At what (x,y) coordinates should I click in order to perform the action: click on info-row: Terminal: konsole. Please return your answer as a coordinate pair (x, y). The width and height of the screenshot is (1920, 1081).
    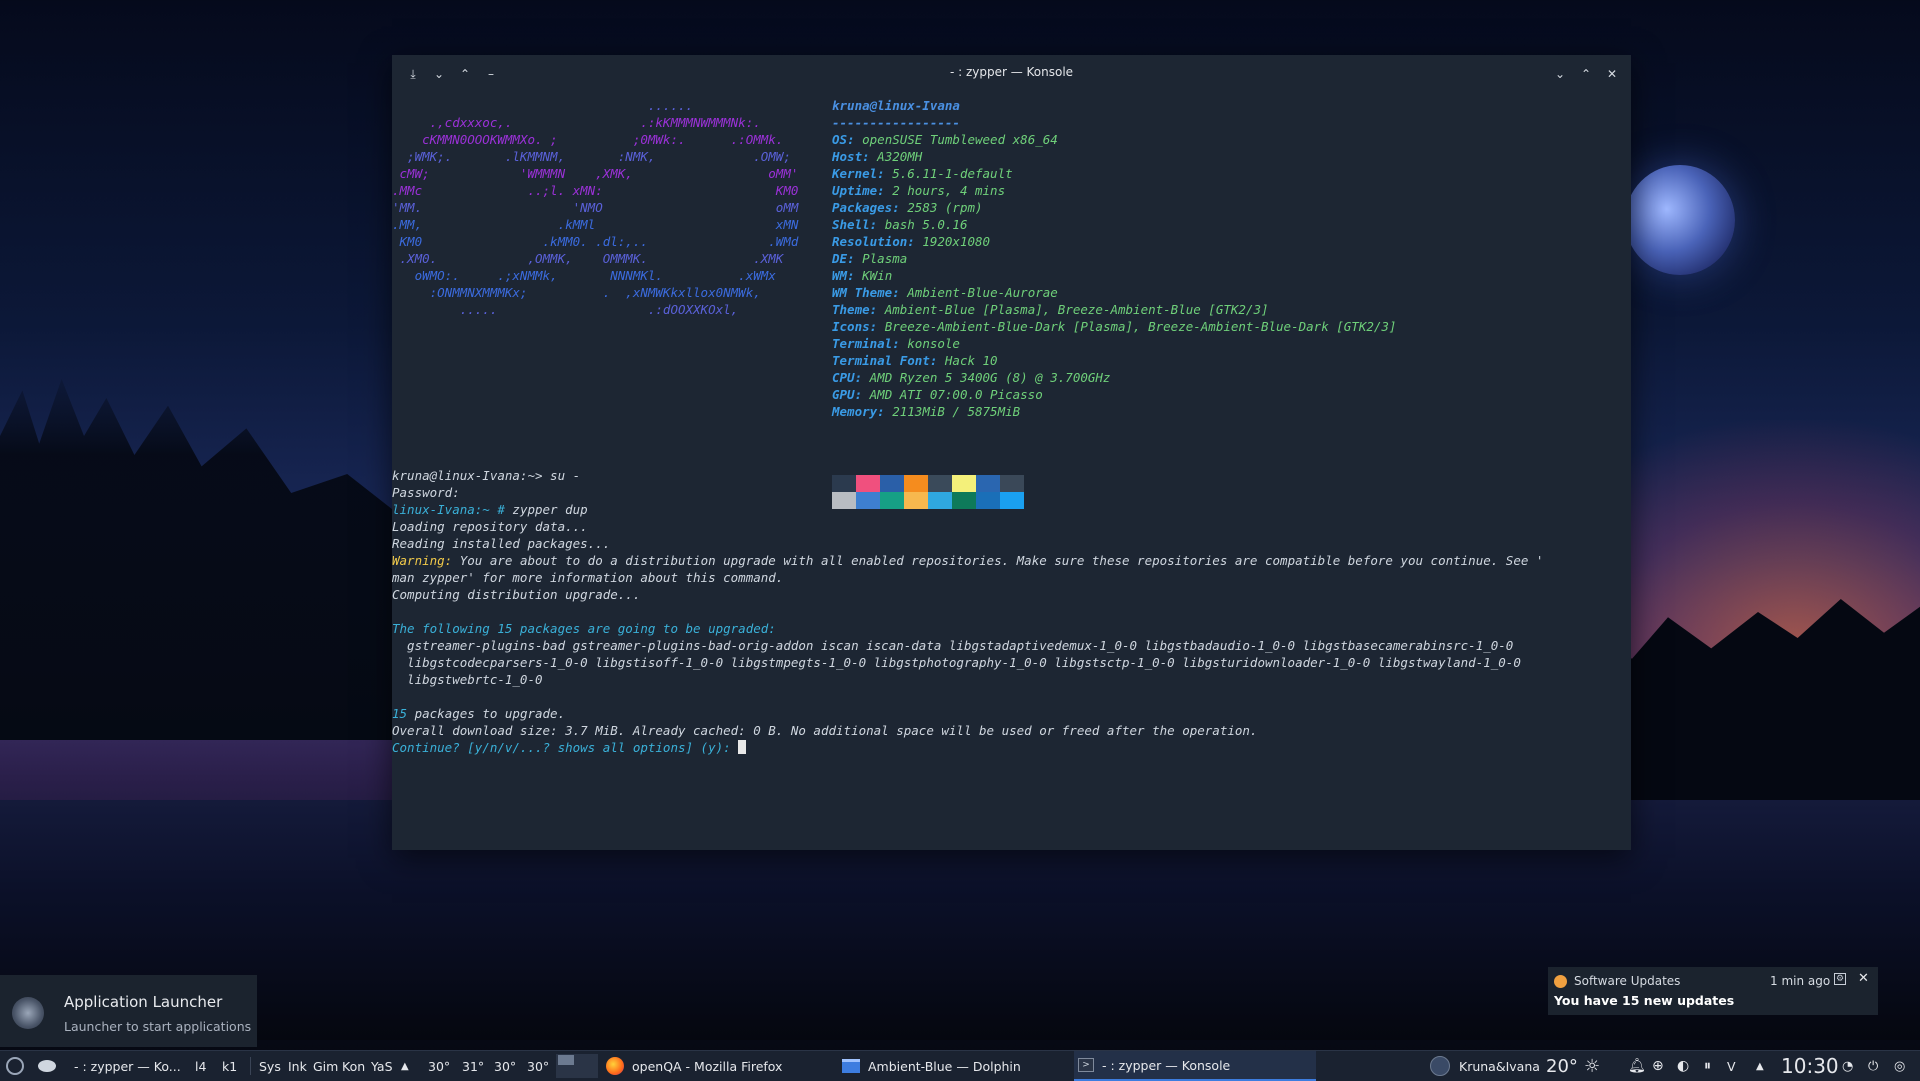
    Looking at the image, I should click on (896, 343).